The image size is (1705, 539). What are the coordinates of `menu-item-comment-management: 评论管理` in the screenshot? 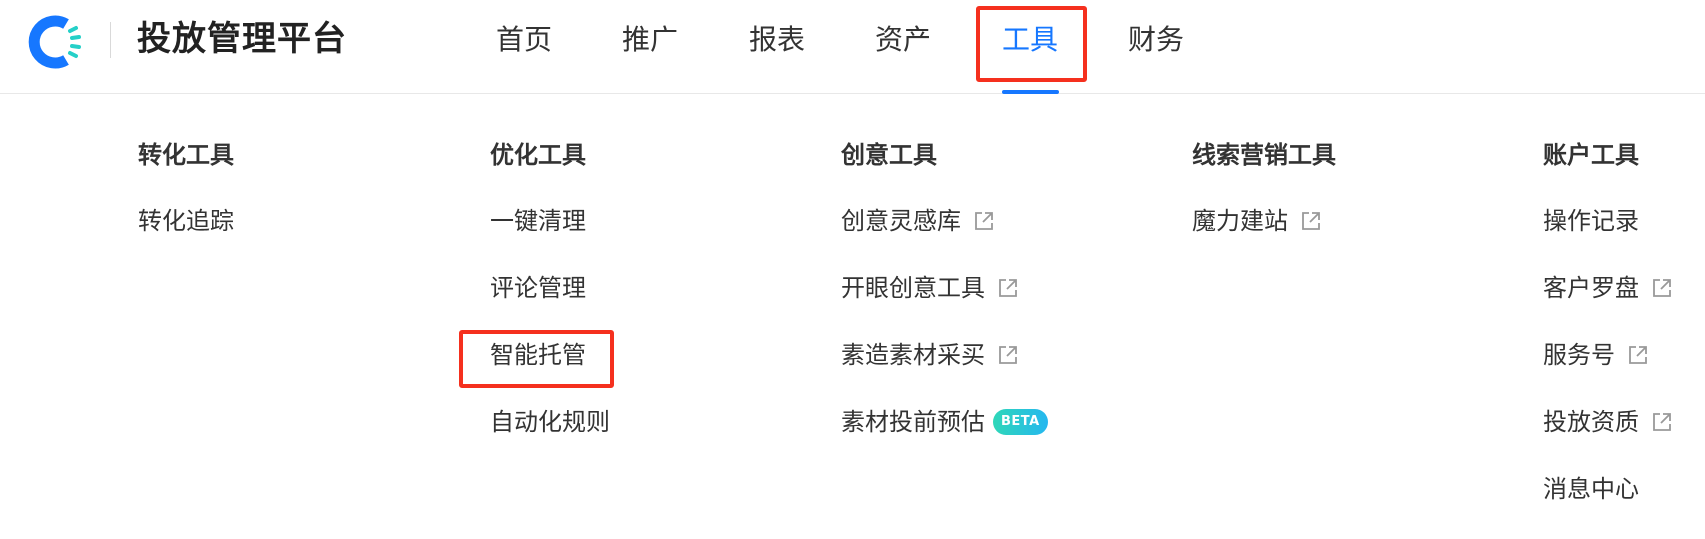 It's located at (550, 288).